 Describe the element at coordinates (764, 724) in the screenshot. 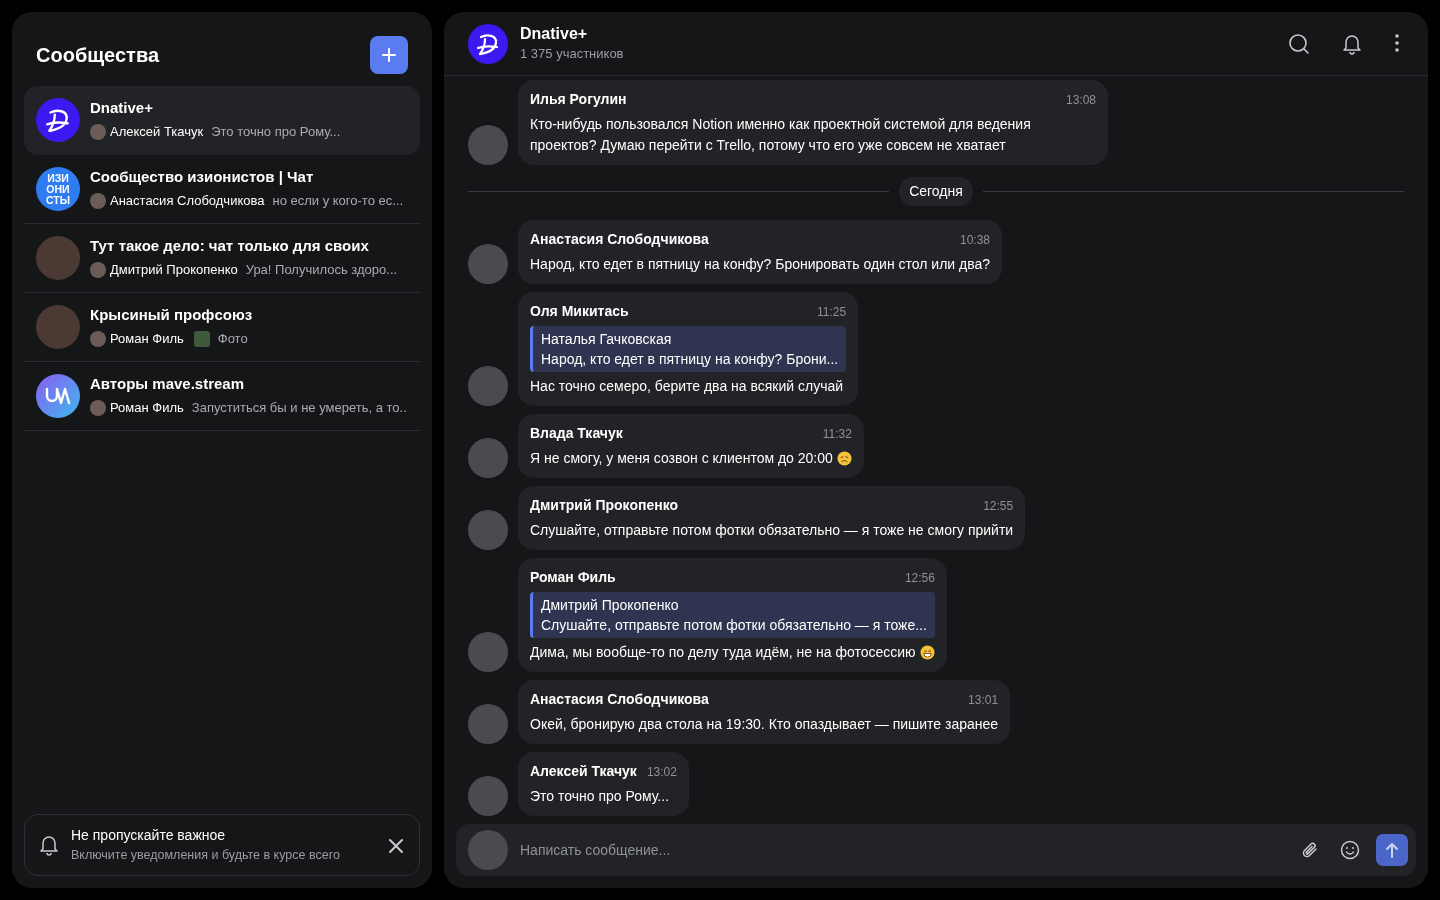

I see `message-text: Окей, бронирую два стола на 19:30. Кто опаздывает — пишите заранее` at that location.